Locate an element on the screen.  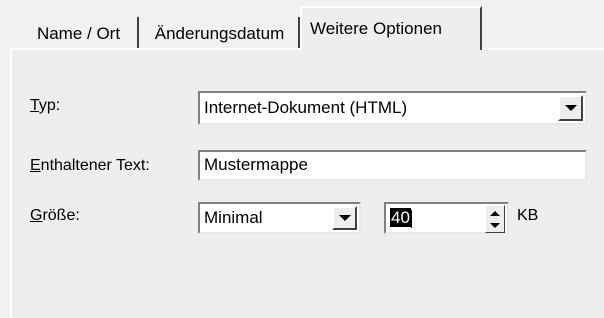
tab-weitere-optionen: Weitere Optionen is located at coordinates (391, 28).